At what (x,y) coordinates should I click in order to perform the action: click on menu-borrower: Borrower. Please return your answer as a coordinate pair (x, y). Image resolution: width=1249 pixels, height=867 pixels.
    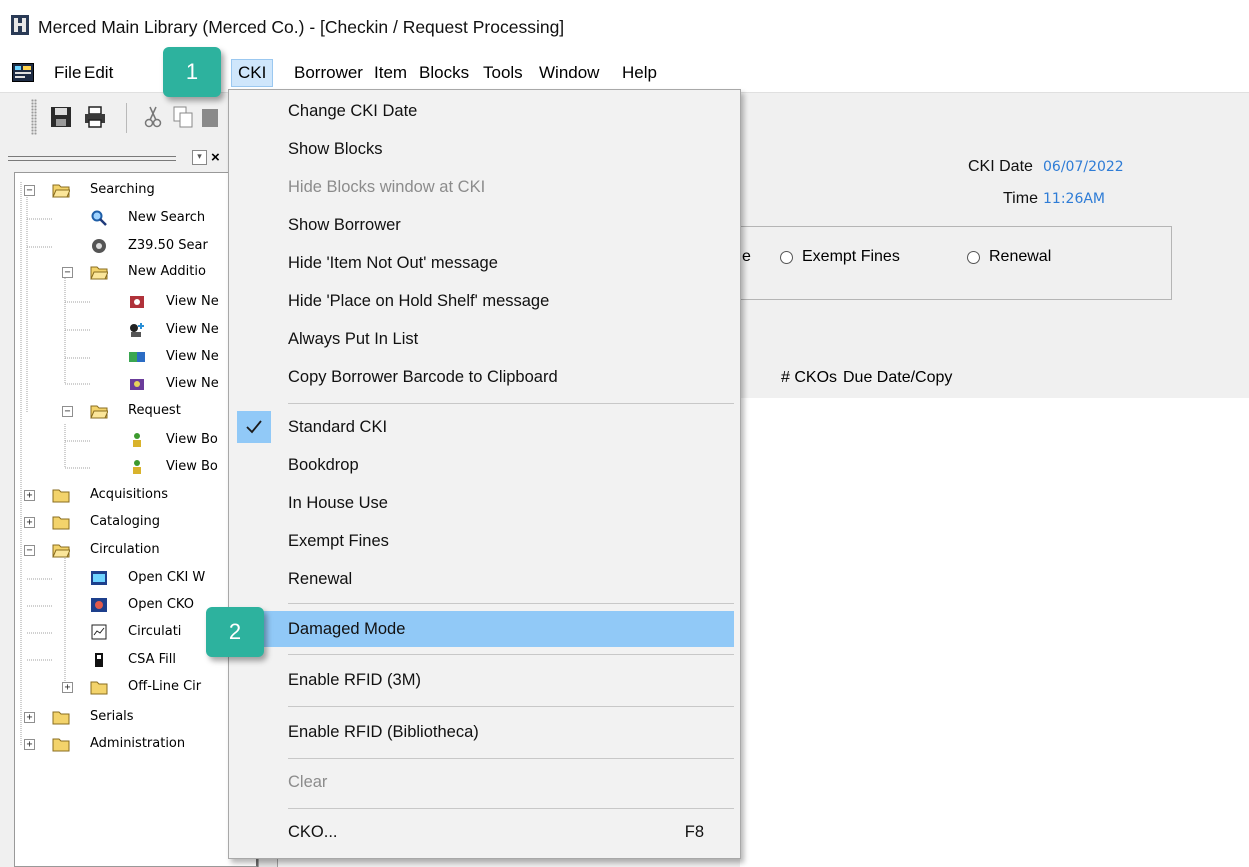
    Looking at the image, I should click on (328, 73).